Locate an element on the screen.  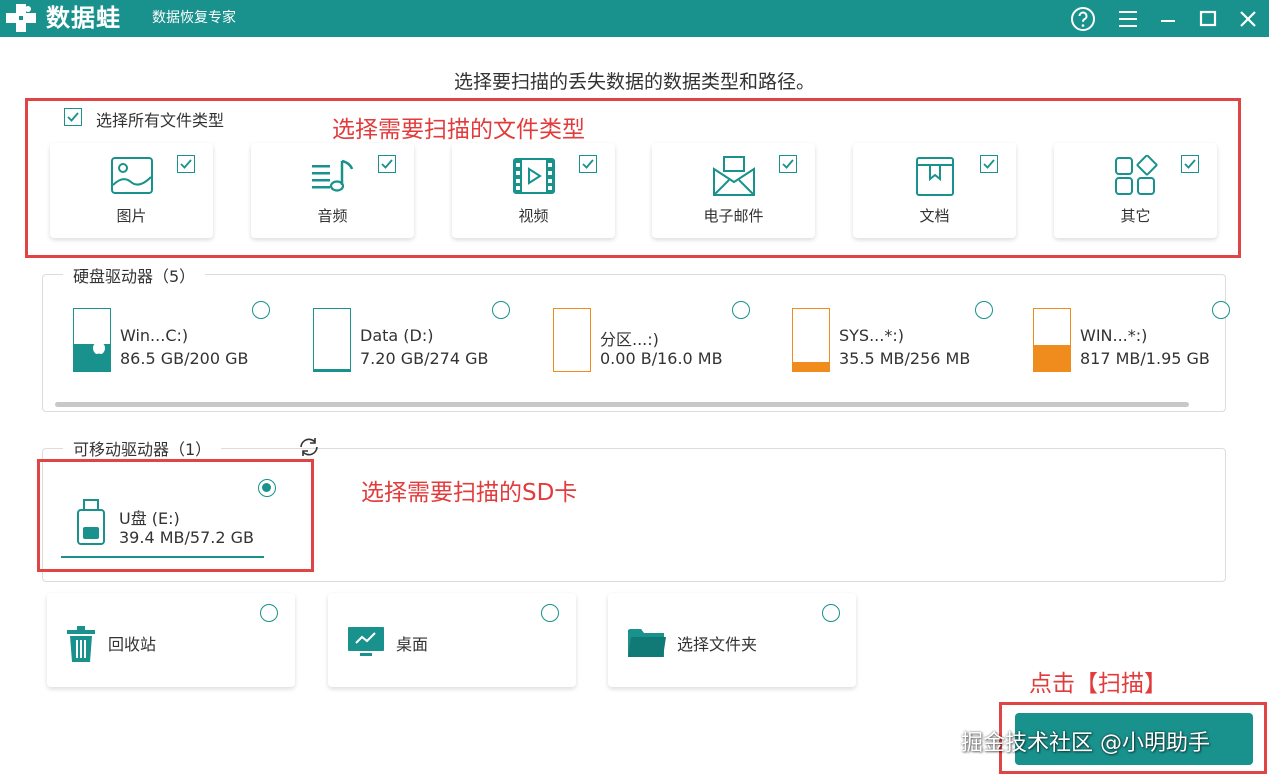
maximize-icon is located at coordinates (1208, 19).